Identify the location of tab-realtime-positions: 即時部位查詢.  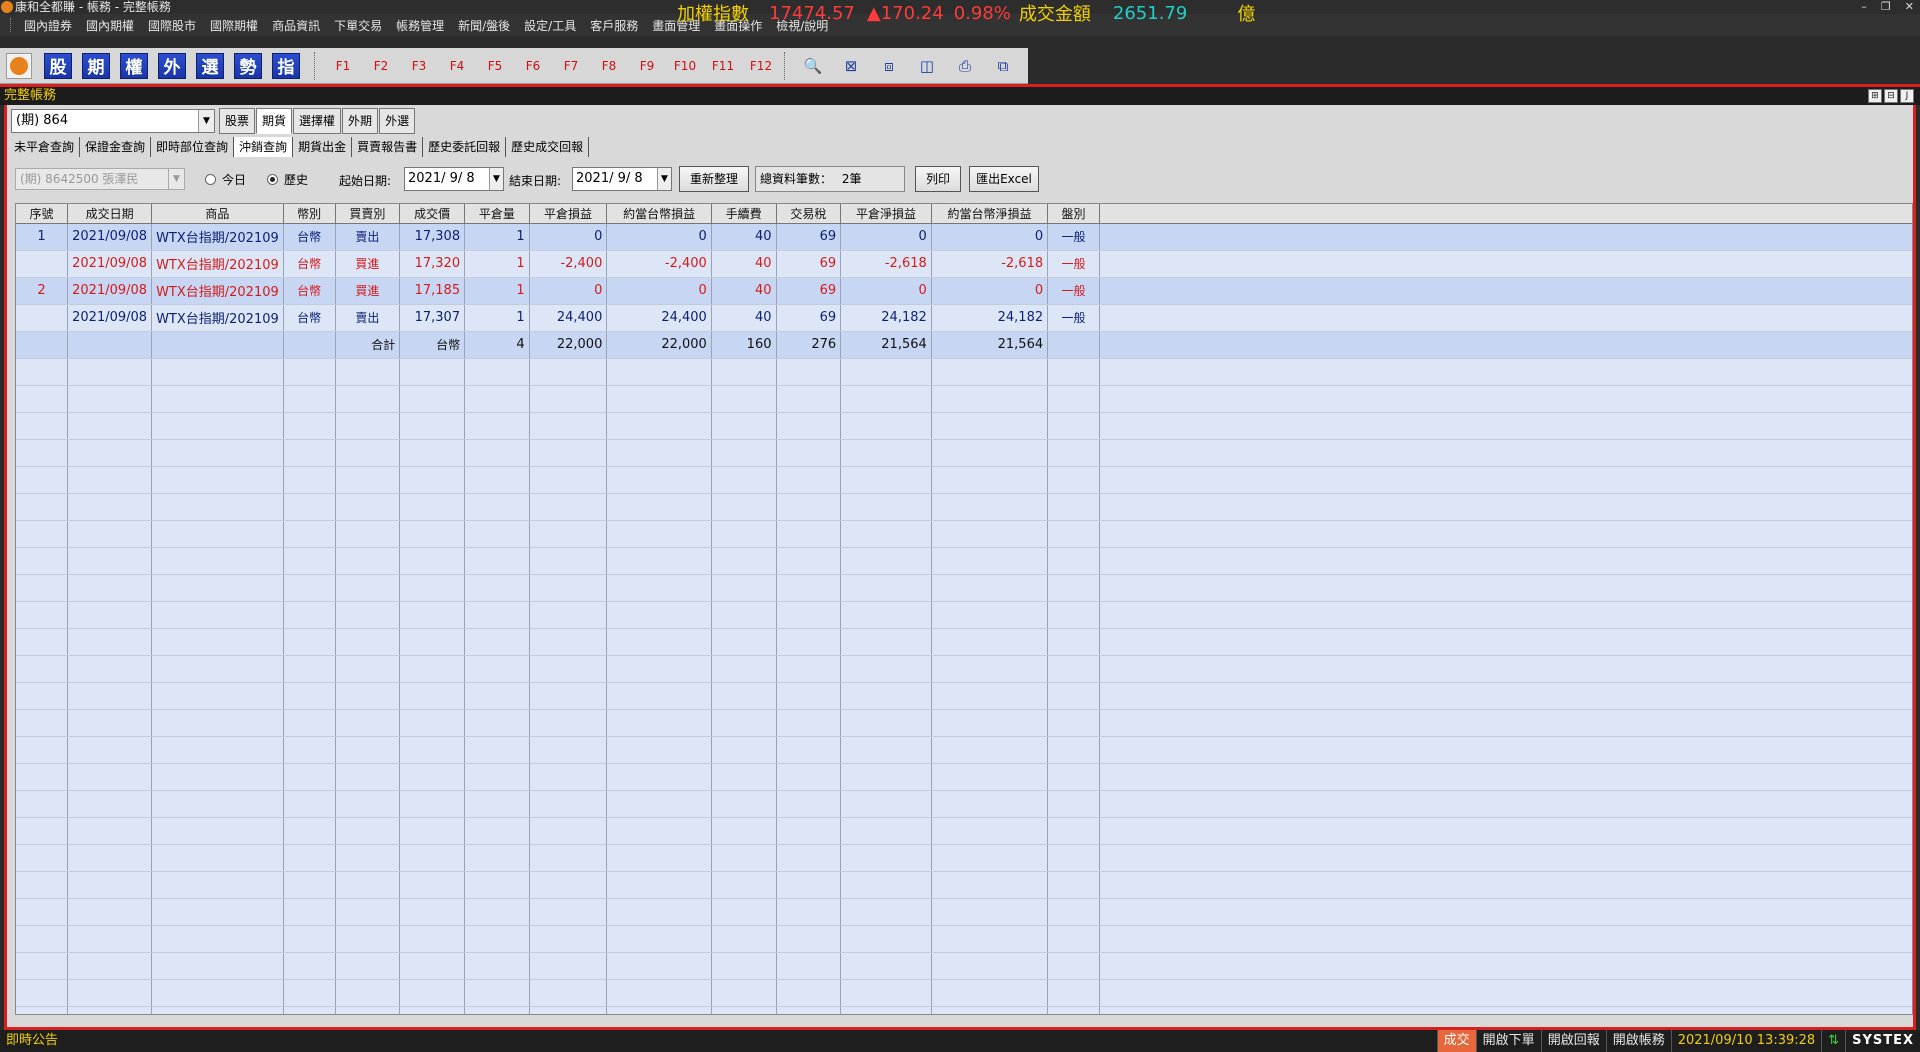
(193, 147).